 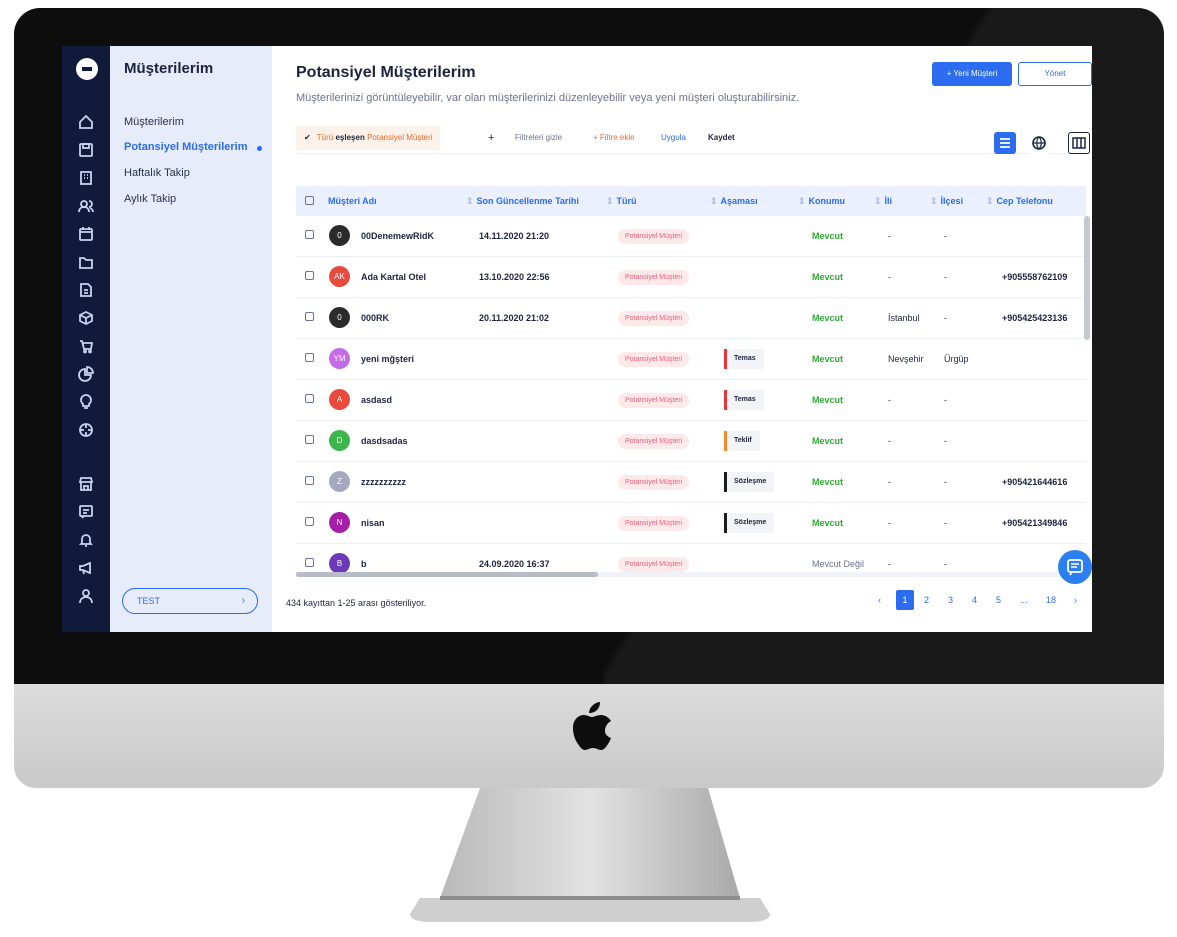 What do you see at coordinates (393, 277) in the screenshot?
I see `customer-name: Ada Kartal Otel` at bounding box center [393, 277].